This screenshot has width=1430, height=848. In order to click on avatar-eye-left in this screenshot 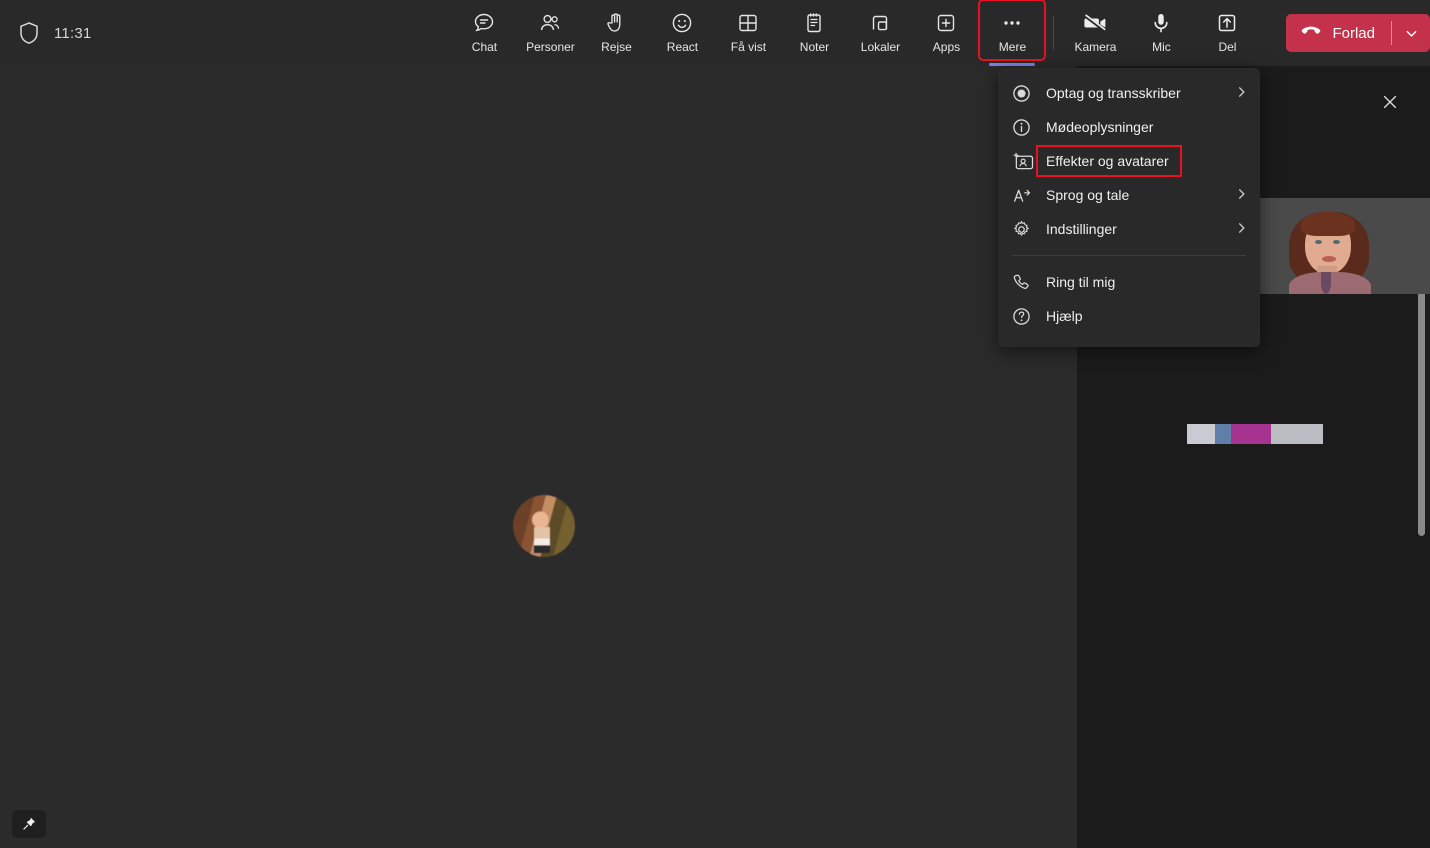, I will do `click(1318, 242)`.